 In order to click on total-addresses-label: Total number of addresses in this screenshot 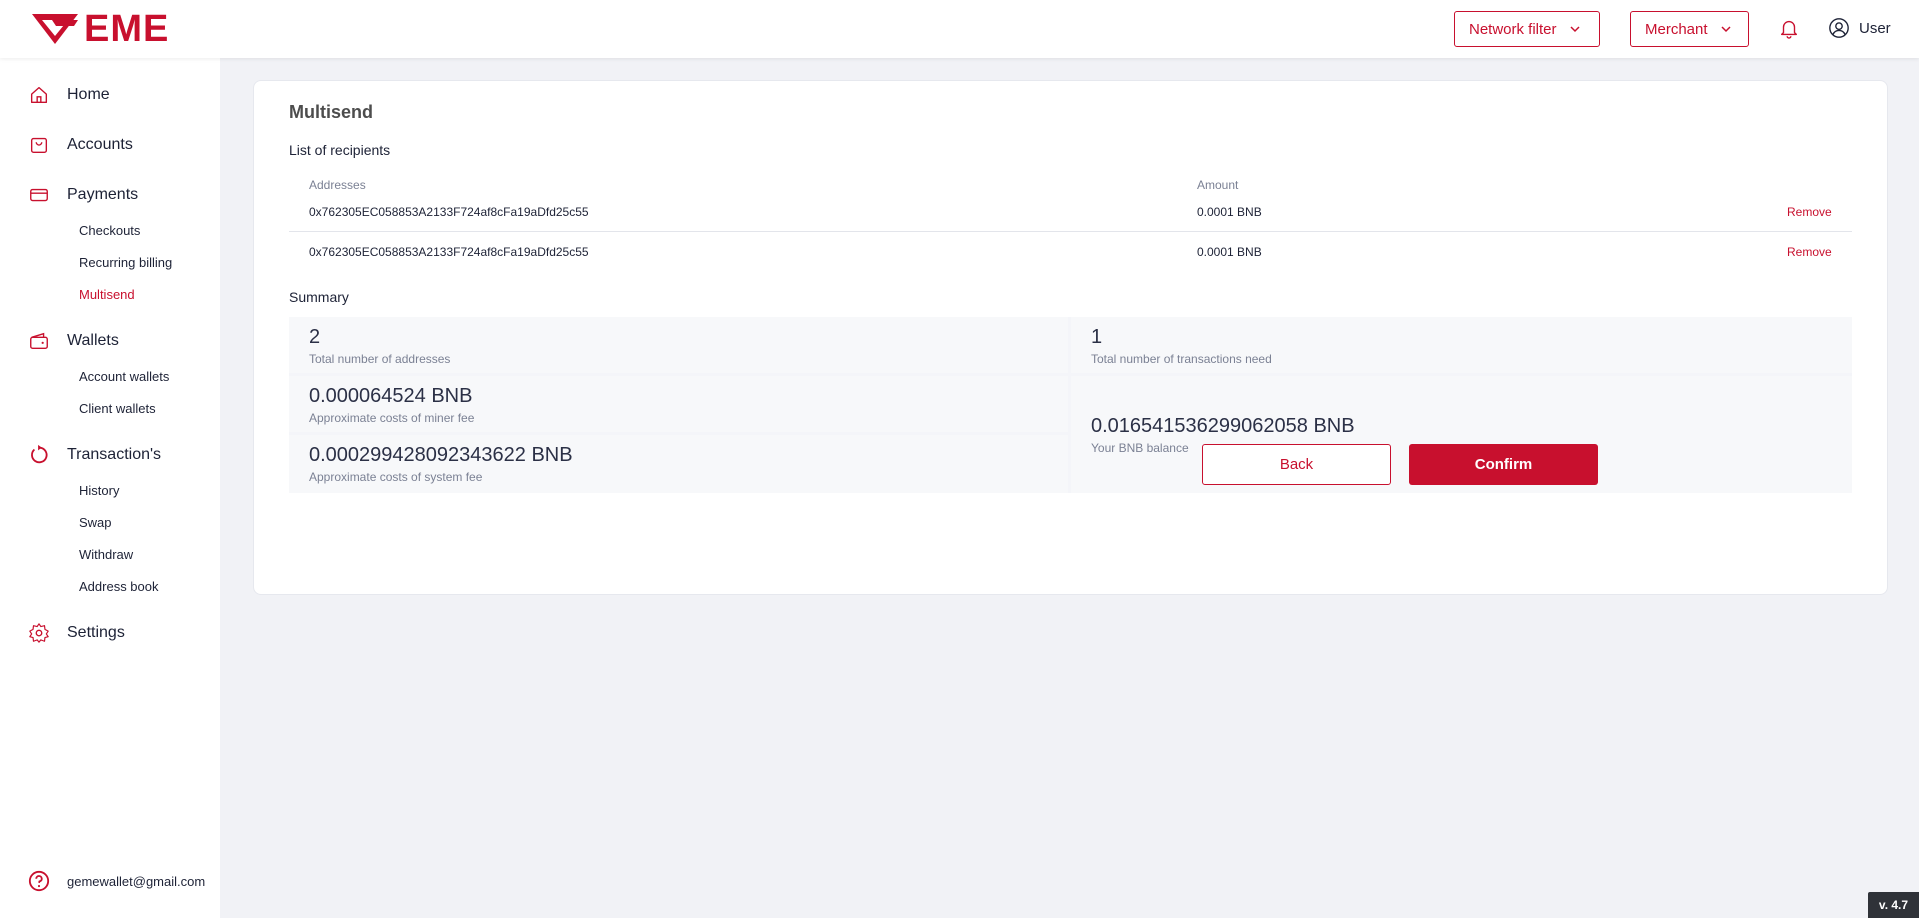, I will do `click(380, 359)`.